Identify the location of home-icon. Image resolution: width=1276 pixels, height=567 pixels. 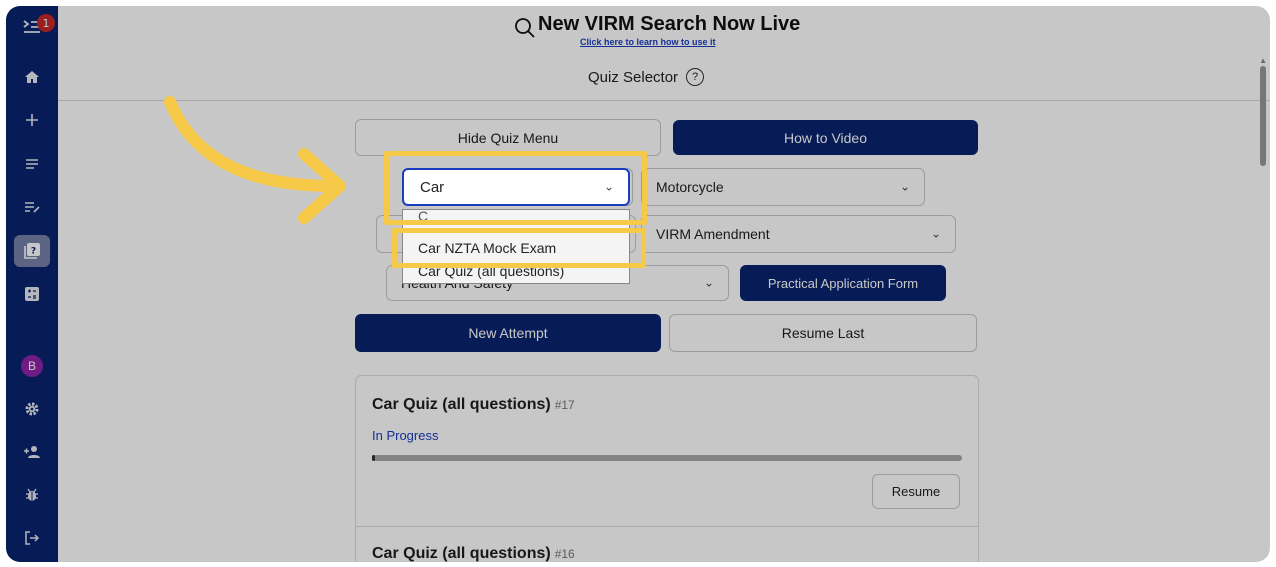
(32, 77).